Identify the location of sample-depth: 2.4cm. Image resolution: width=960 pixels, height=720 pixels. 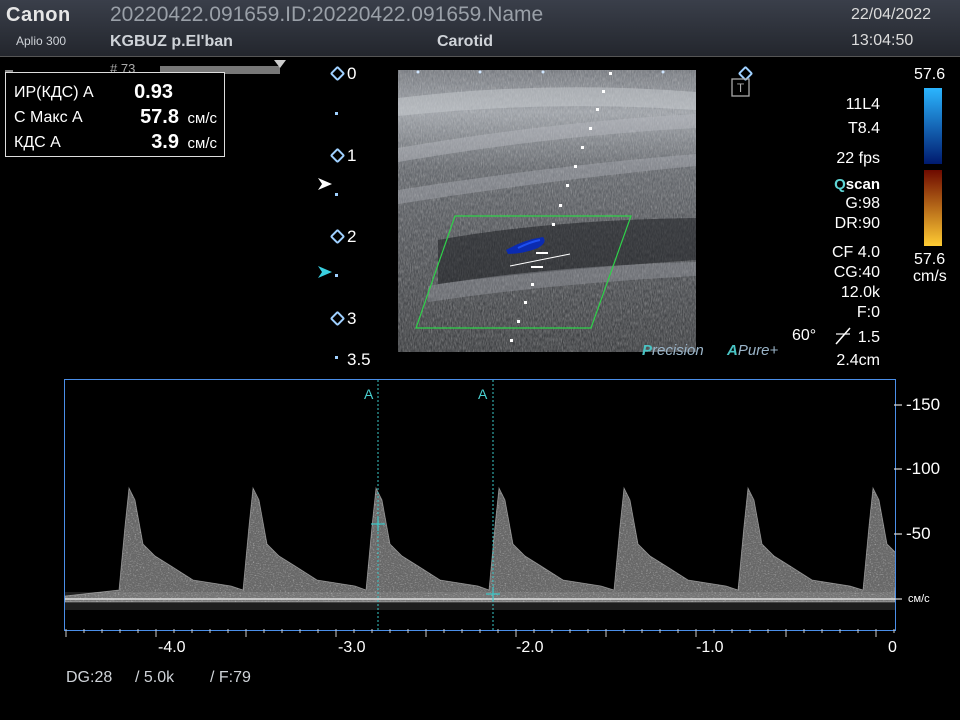
(858, 360).